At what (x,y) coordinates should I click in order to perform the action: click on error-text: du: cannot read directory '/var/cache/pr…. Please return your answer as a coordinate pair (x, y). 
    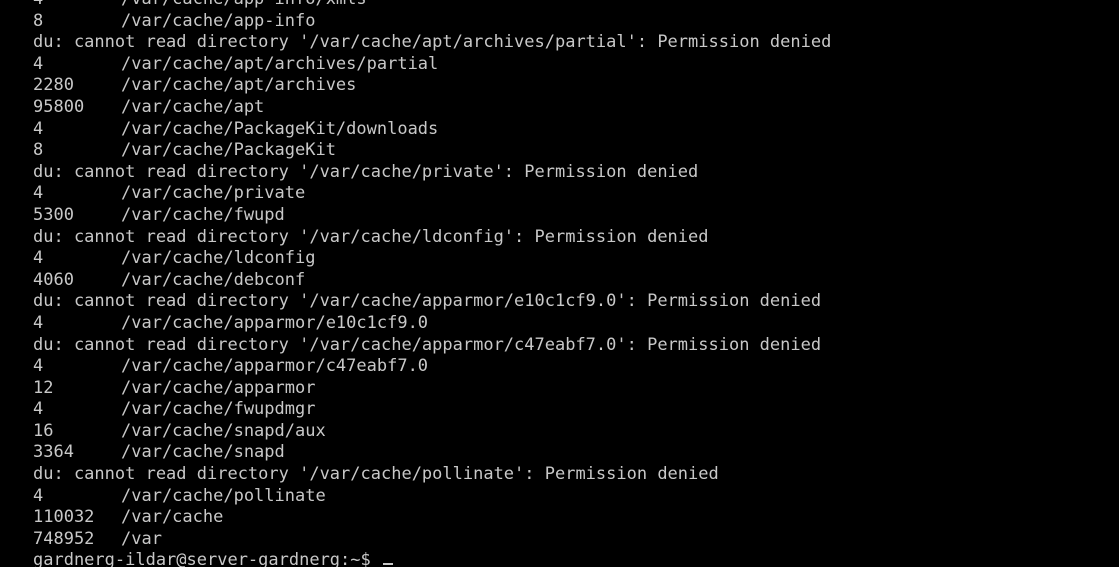
    Looking at the image, I should click on (366, 171).